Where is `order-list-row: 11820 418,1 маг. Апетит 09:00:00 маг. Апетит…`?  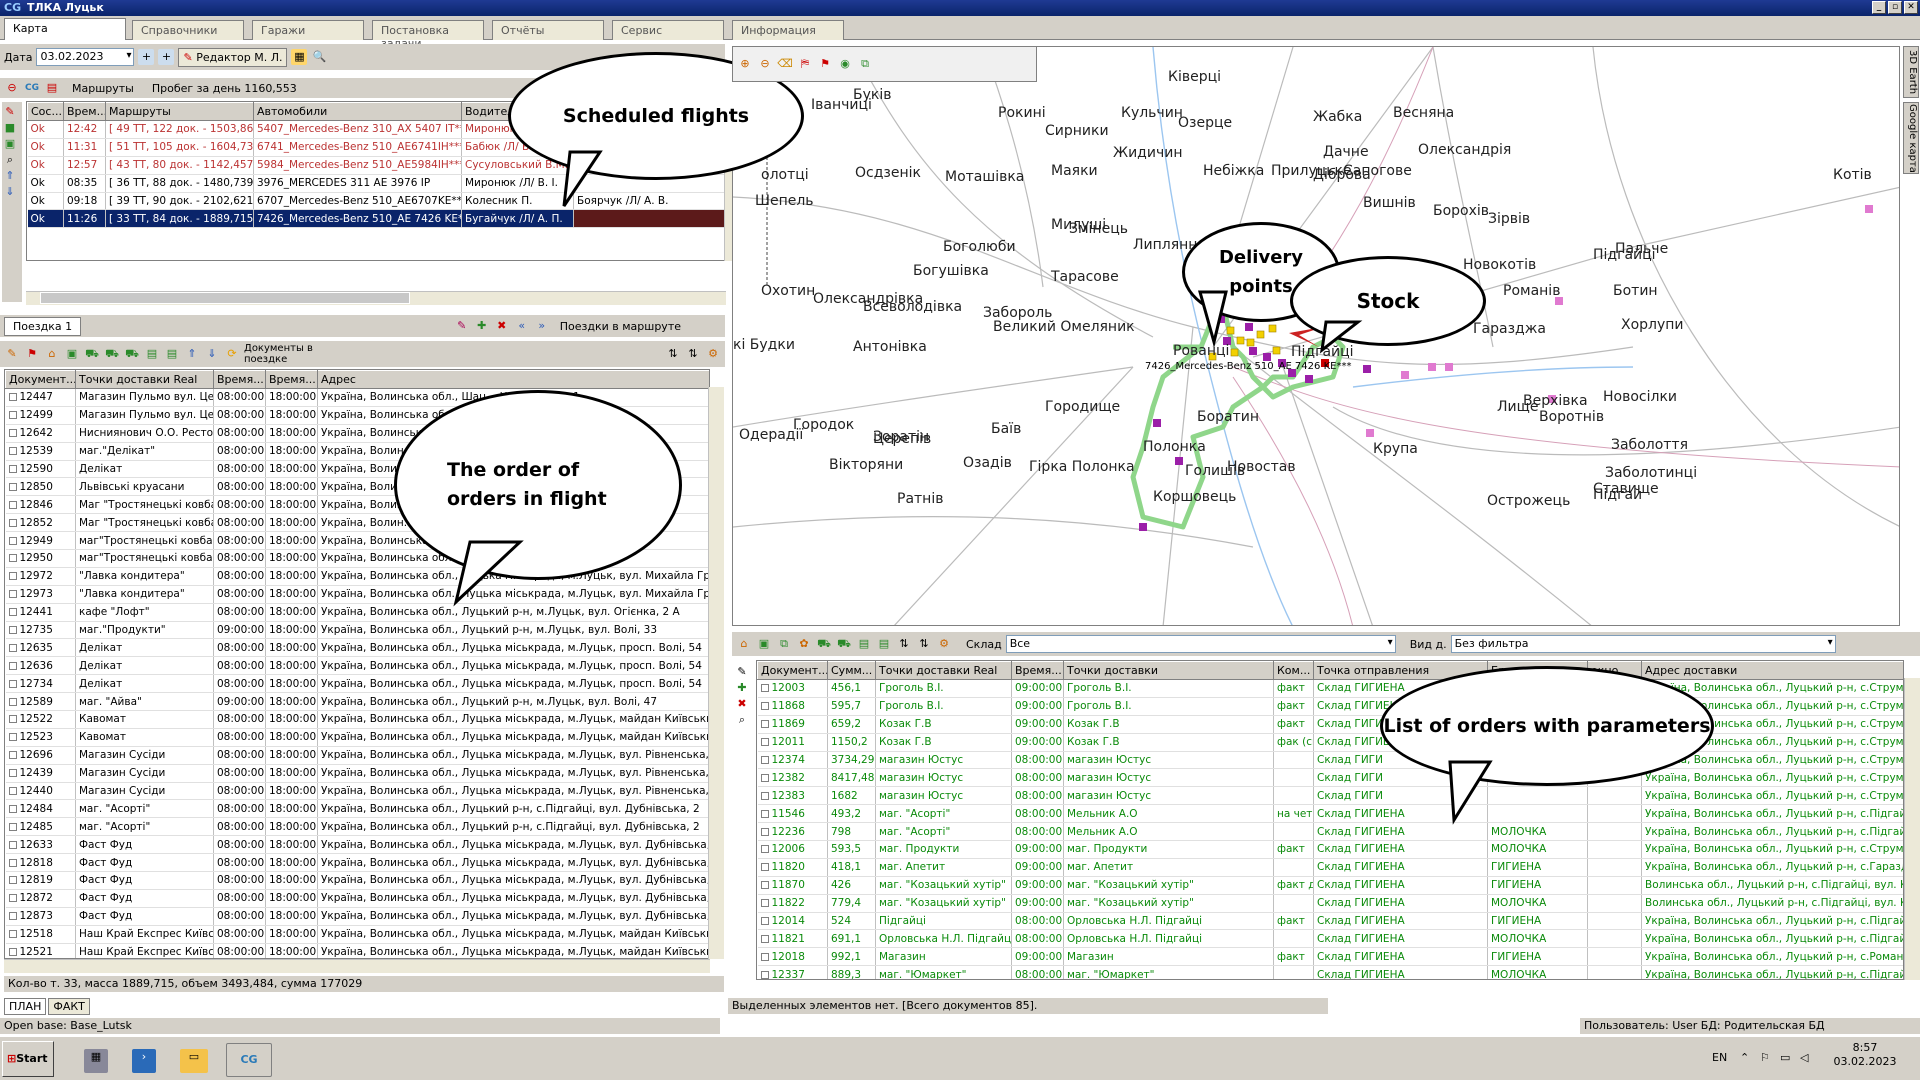 order-list-row: 11820 418,1 маг. Апетит 09:00:00 маг. Апетит… is located at coordinates (1330, 867).